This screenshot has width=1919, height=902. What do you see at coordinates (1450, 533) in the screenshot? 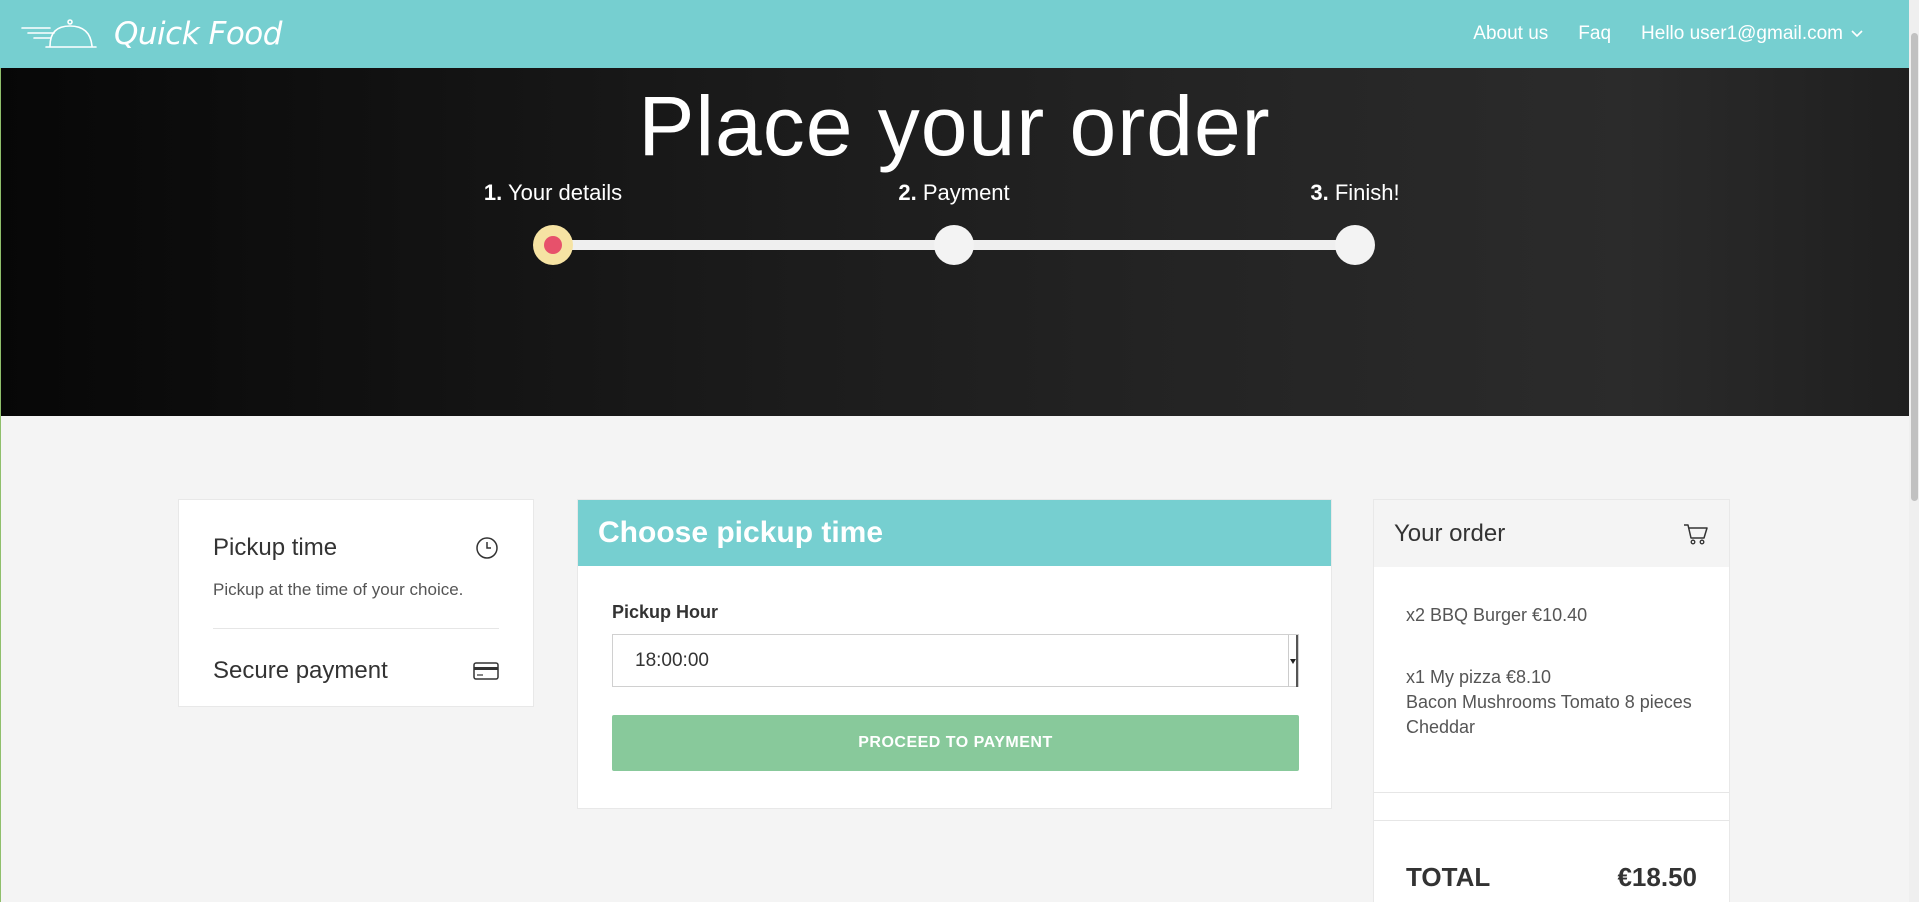
I see `order-title: Your order` at bounding box center [1450, 533].